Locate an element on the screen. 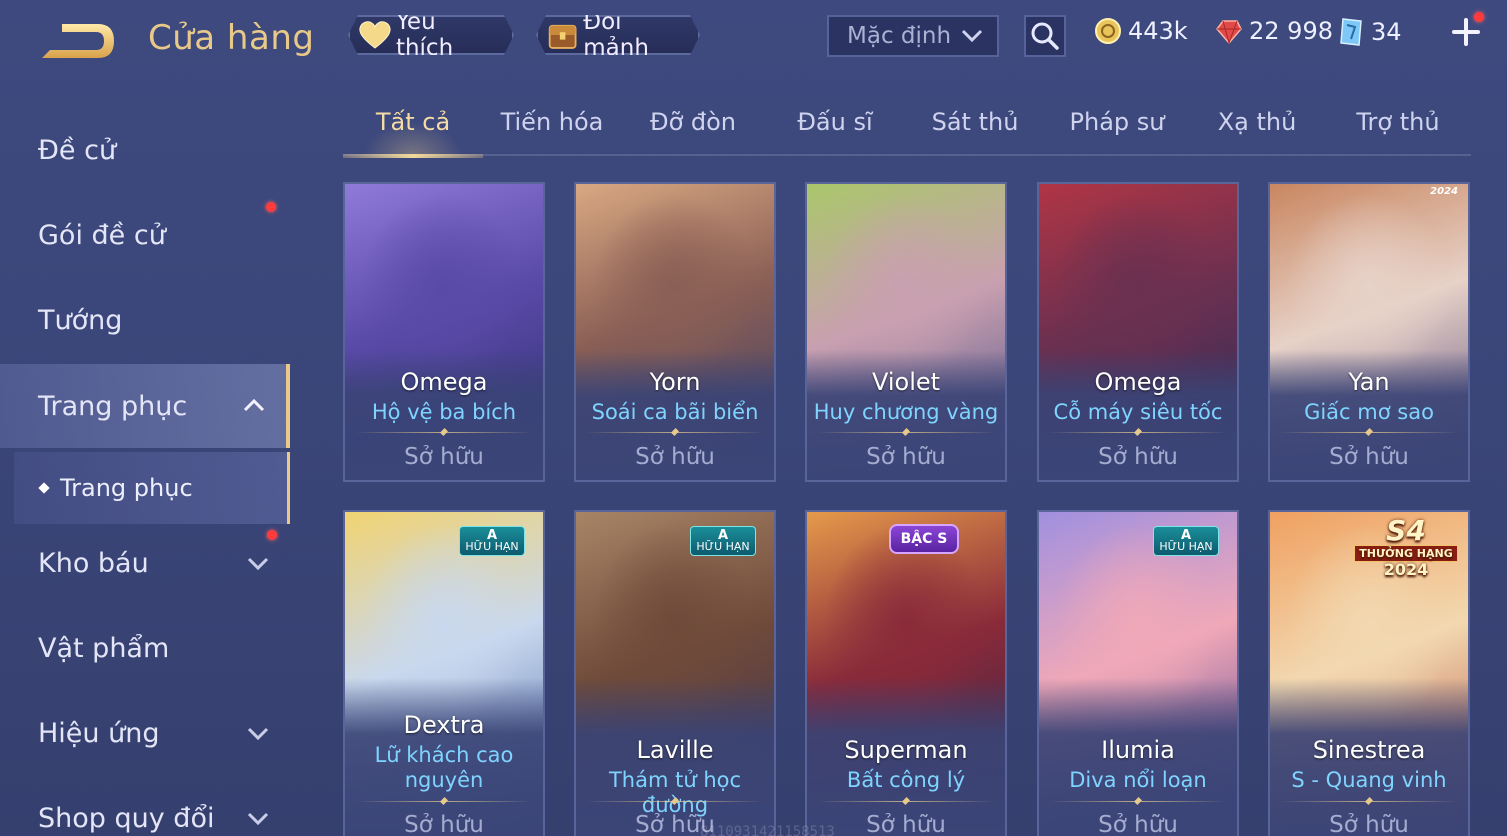 This screenshot has width=1507, height=836. hero-name: Laville is located at coordinates (675, 750).